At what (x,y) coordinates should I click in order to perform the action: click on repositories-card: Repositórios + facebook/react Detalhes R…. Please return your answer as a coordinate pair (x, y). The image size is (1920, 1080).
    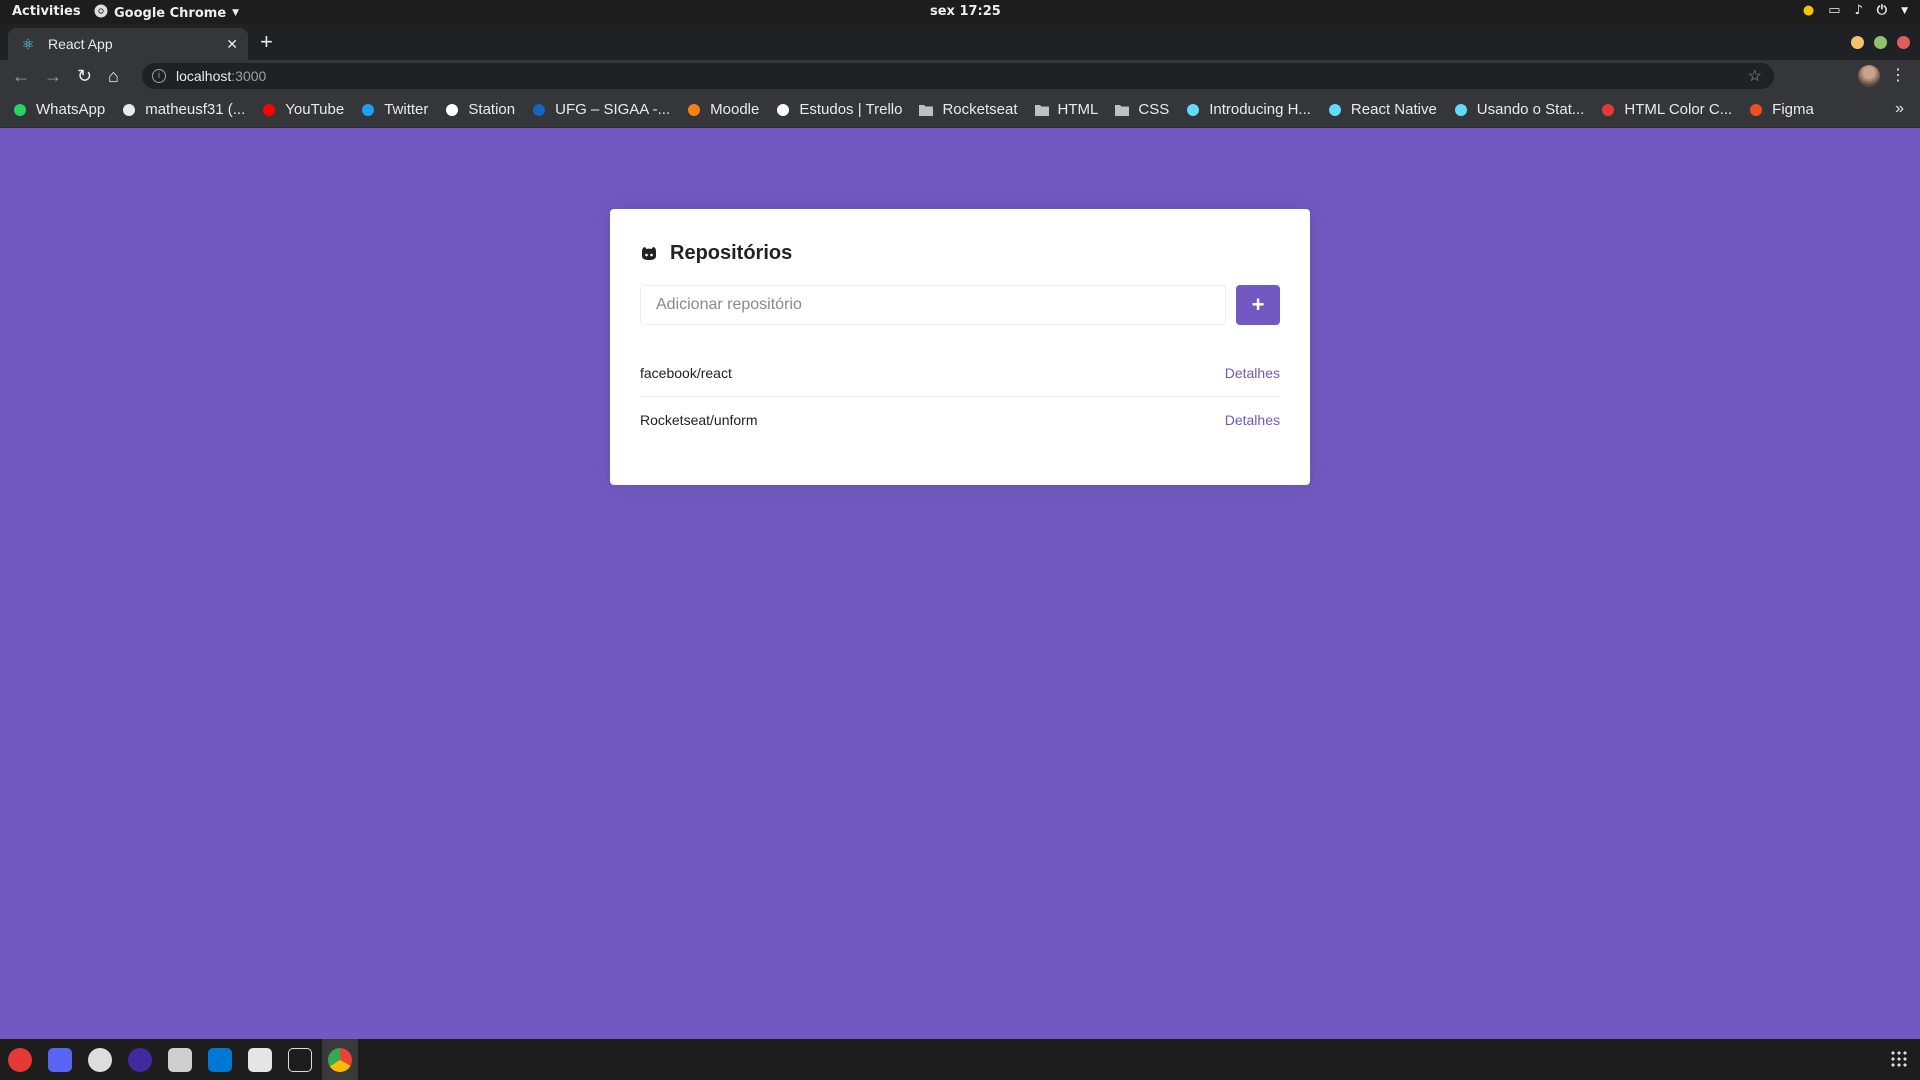
    Looking at the image, I should click on (960, 347).